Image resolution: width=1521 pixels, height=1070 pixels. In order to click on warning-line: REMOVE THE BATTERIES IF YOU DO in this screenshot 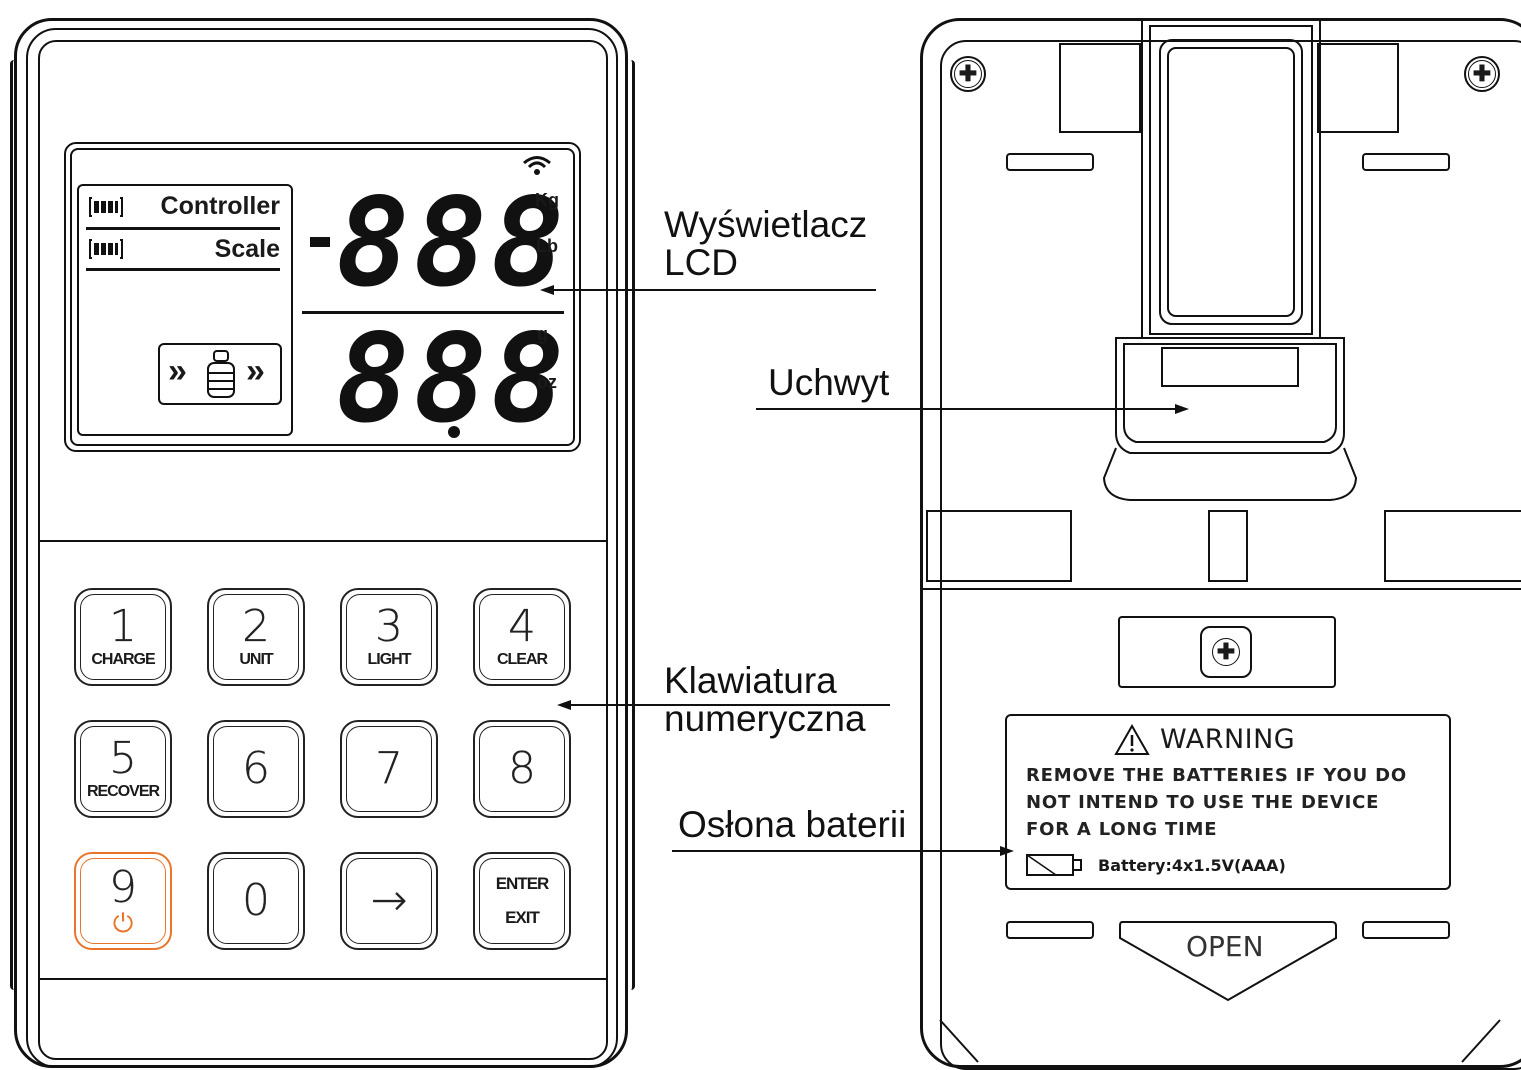, I will do `click(1216, 775)`.